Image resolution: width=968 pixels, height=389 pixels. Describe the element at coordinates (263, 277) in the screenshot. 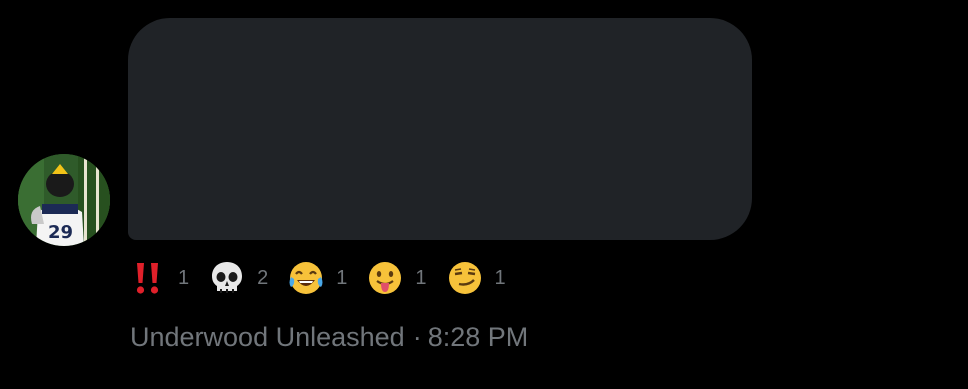

I see `reaction-count: 2` at that location.